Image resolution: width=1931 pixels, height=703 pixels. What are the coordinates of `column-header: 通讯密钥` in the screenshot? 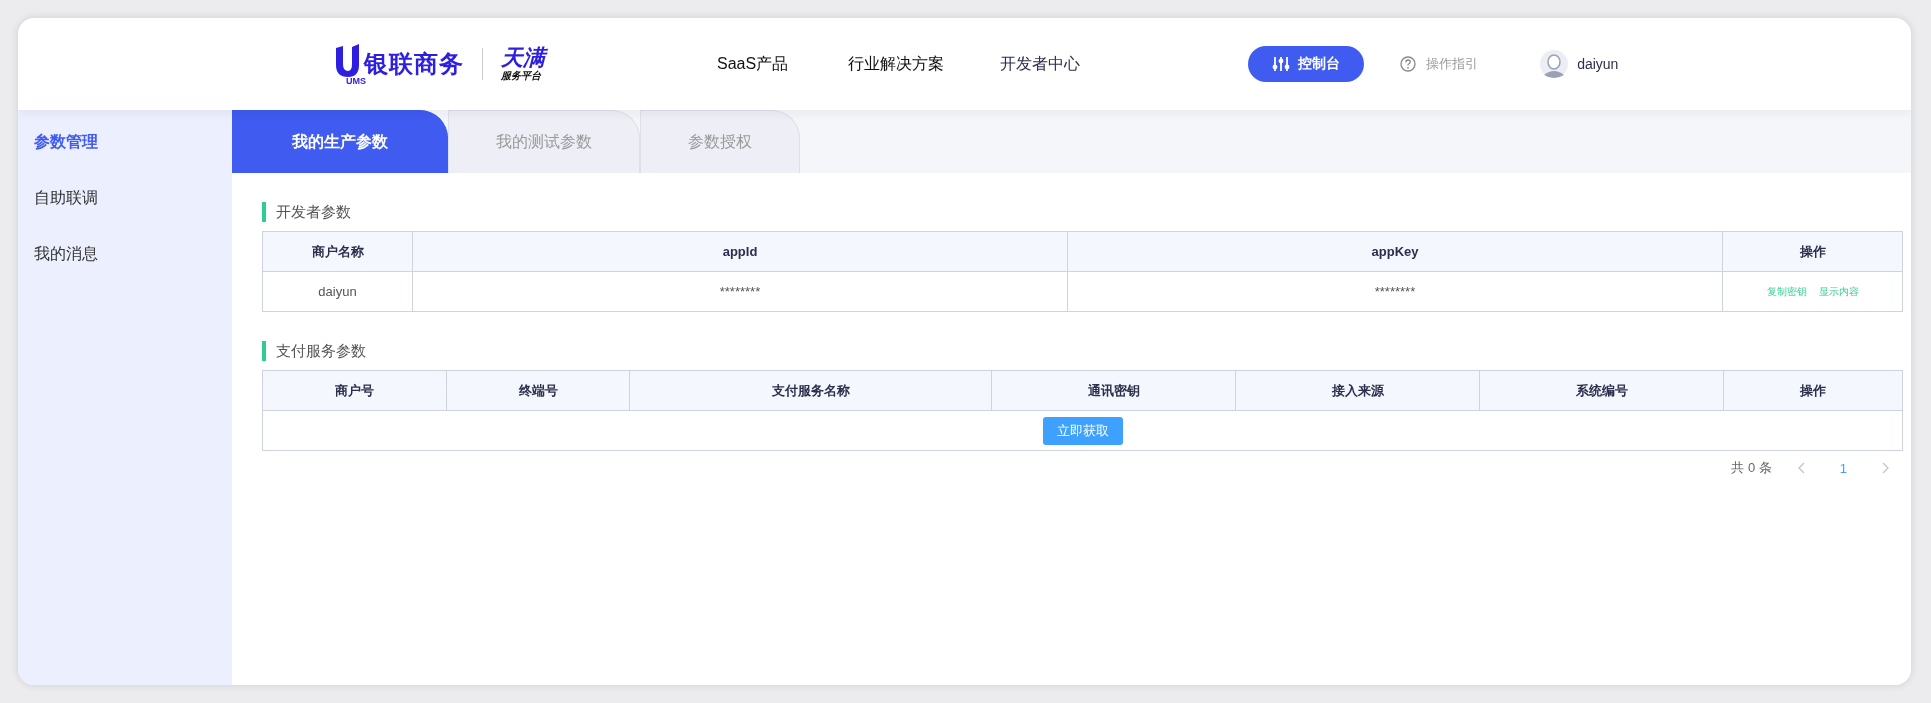 It's located at (1114, 391).